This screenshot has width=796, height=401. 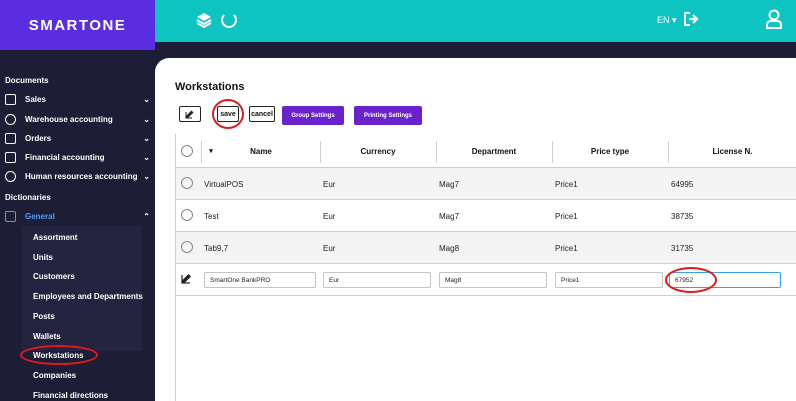 I want to click on sidebar-item-orders: Orders ⌄, so click(x=77, y=138).